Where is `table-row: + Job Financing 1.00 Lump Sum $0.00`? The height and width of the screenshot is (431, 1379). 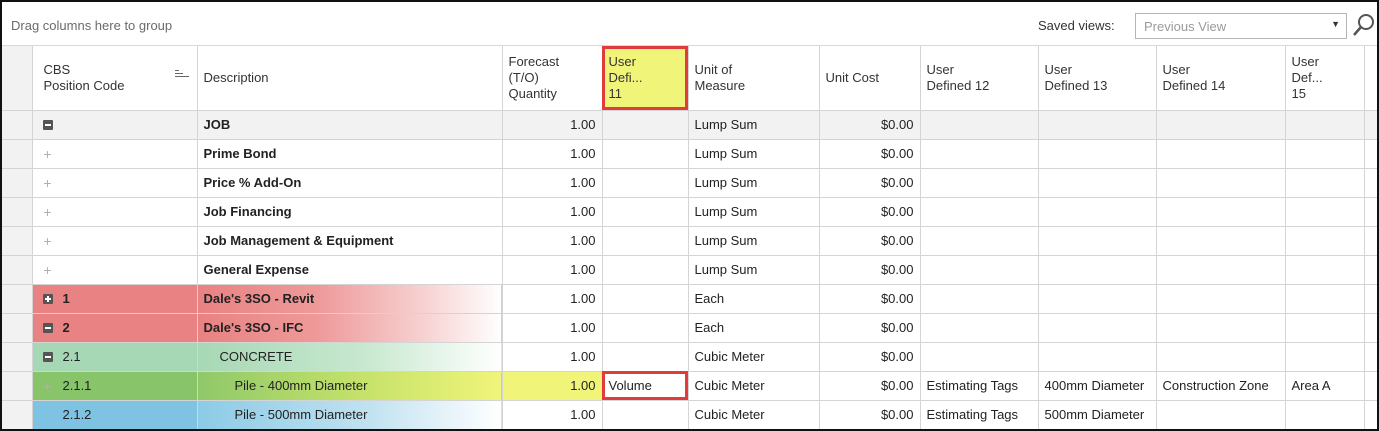
table-row: + Job Financing 1.00 Lump Sum $0.00 is located at coordinates (689, 212).